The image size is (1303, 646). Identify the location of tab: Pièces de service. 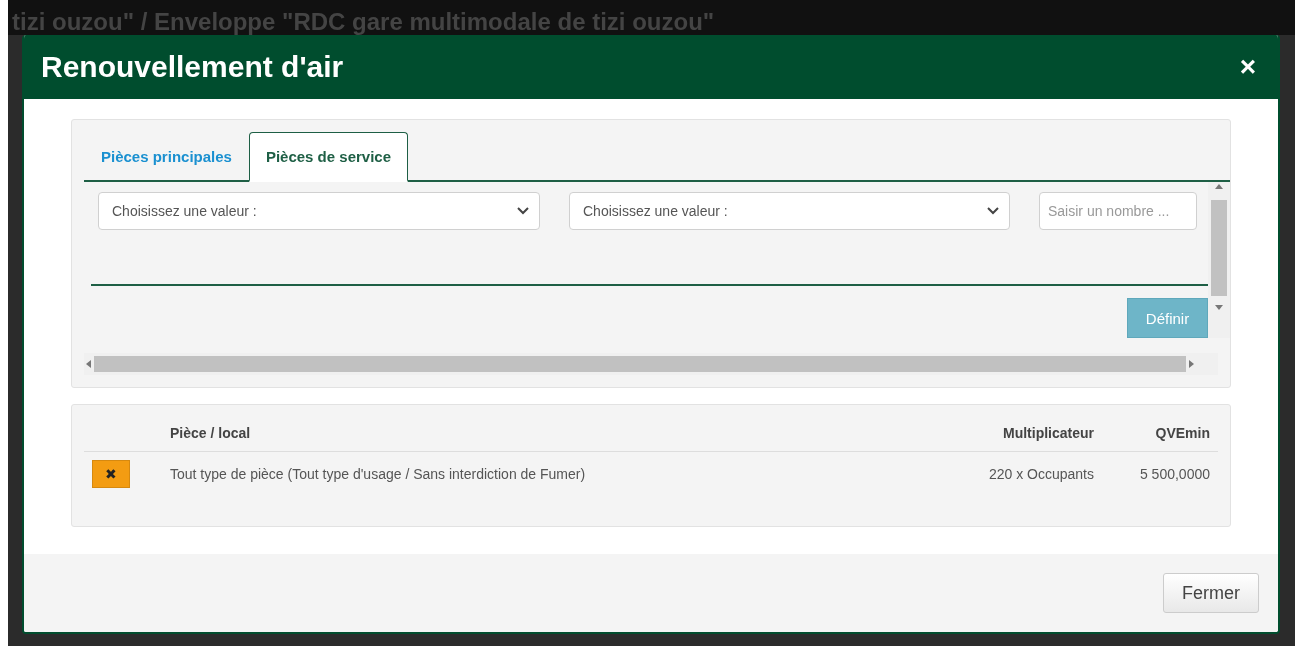
(328, 157).